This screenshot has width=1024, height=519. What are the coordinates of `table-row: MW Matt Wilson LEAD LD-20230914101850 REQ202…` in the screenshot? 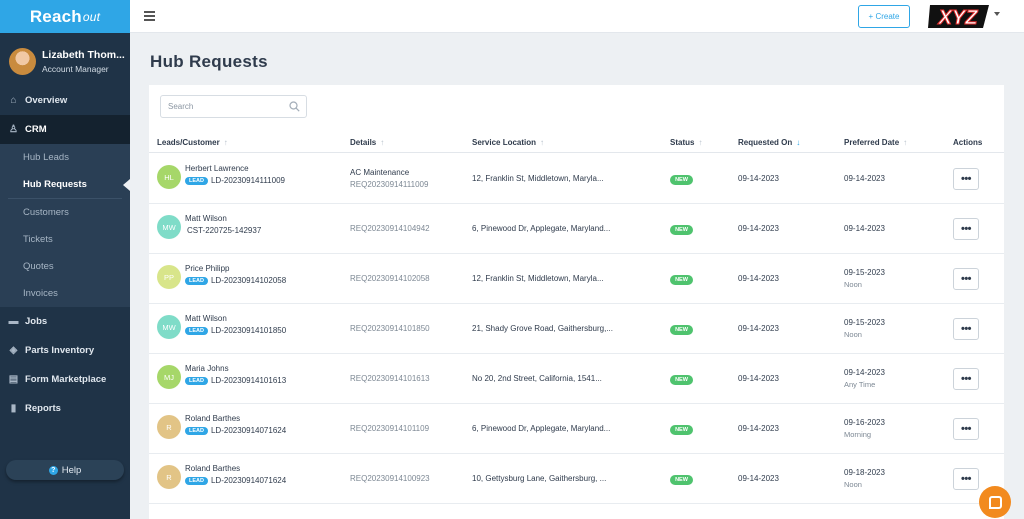 It's located at (576, 329).